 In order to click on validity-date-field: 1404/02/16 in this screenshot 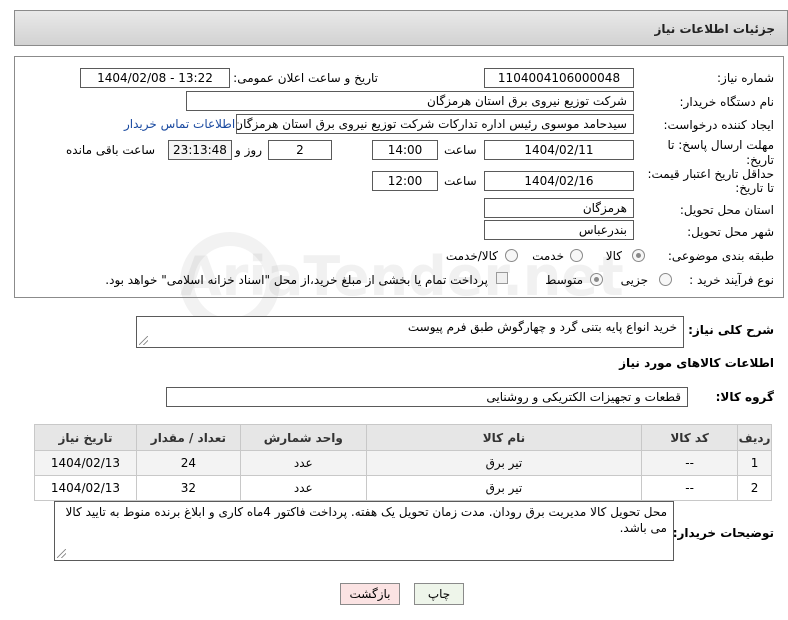, I will do `click(559, 181)`.